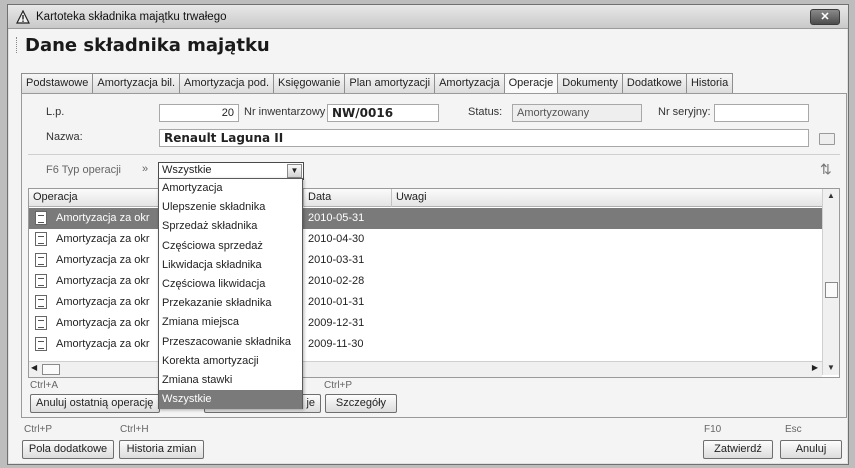  I want to click on pola-dodatkowe-button: Pola dodatkowe, so click(68, 449).